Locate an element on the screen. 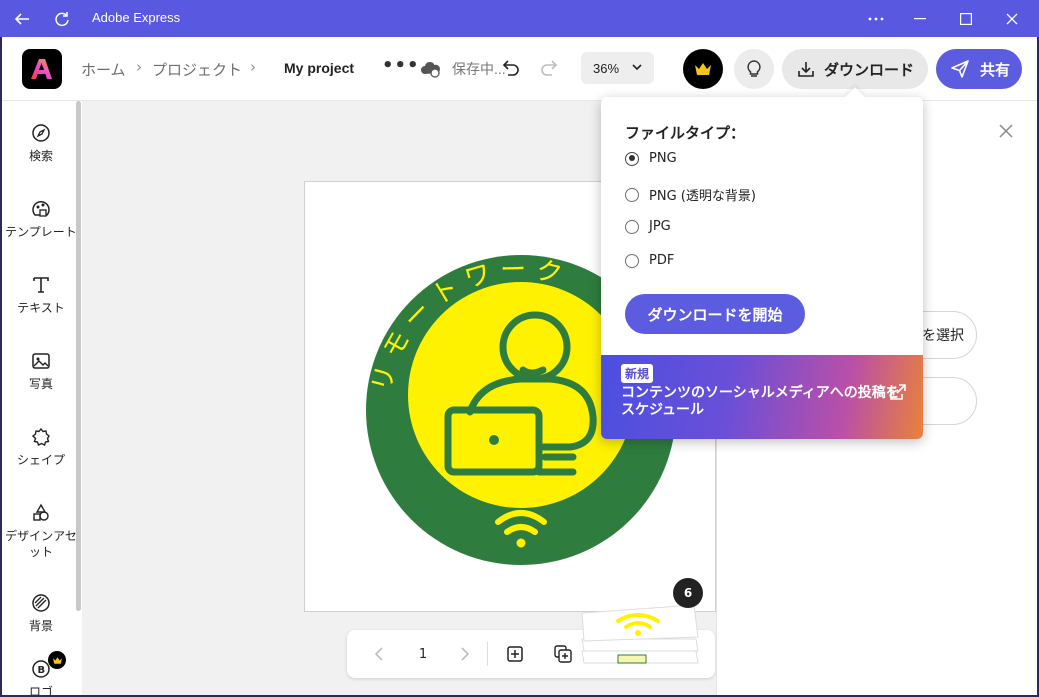 The width and height of the screenshot is (1039, 697). next-page-icon is located at coordinates (465, 654).